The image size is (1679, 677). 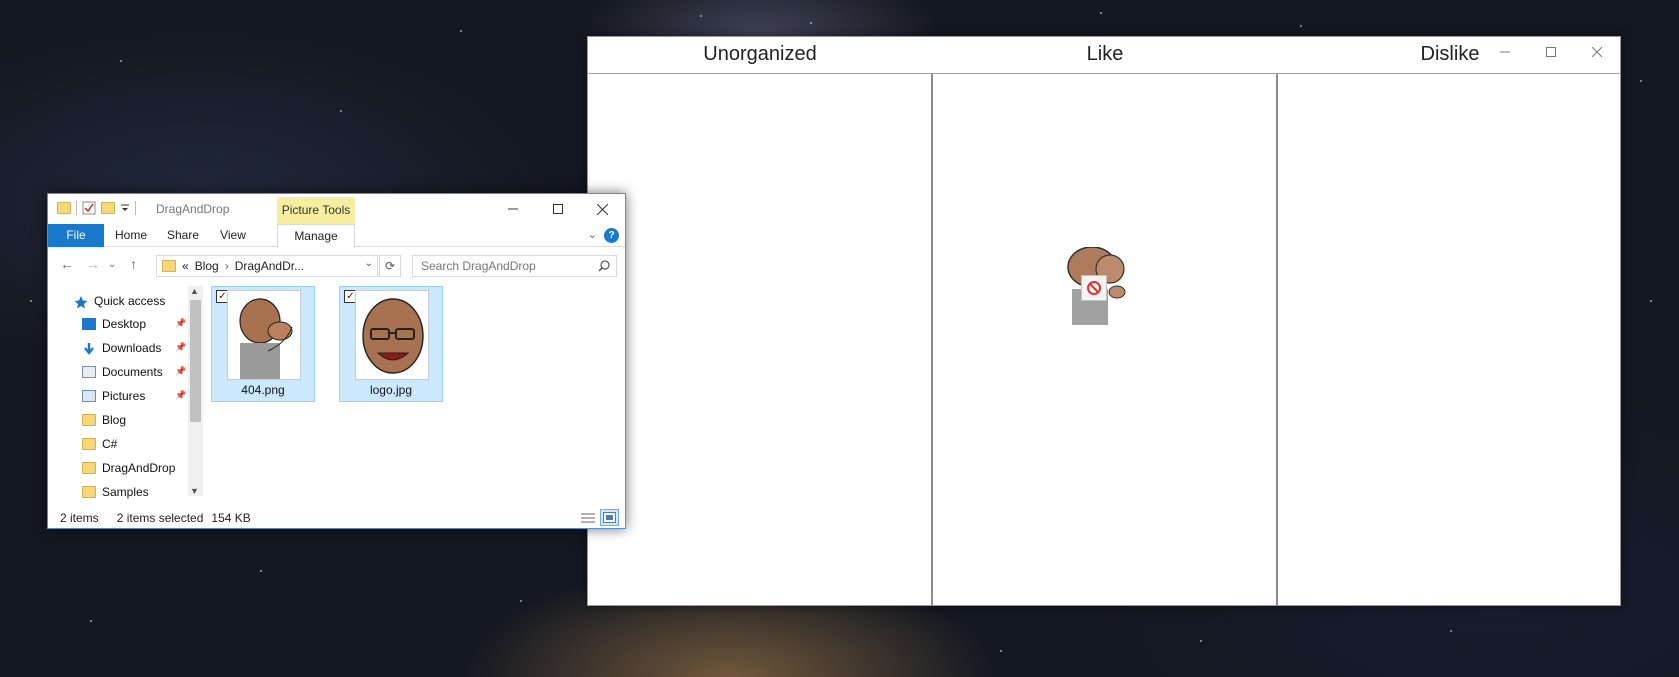 What do you see at coordinates (369, 263) in the screenshot?
I see `address-dropdown-icon: ⌄` at bounding box center [369, 263].